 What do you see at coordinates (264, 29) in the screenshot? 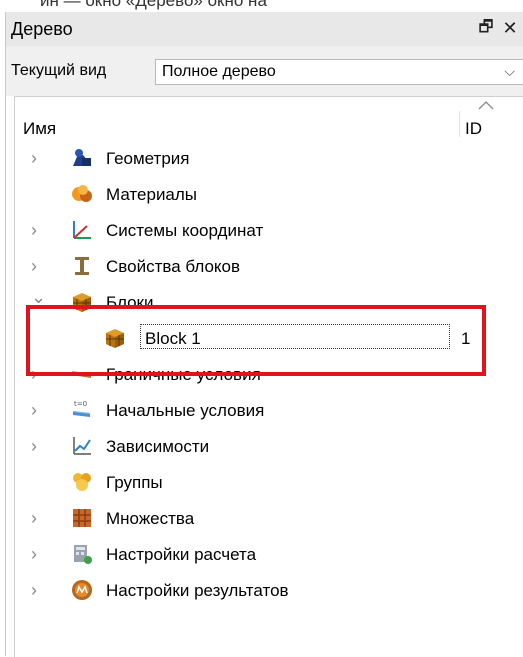
I see `panel-titlebar: Дерево 🗗 ✕` at bounding box center [264, 29].